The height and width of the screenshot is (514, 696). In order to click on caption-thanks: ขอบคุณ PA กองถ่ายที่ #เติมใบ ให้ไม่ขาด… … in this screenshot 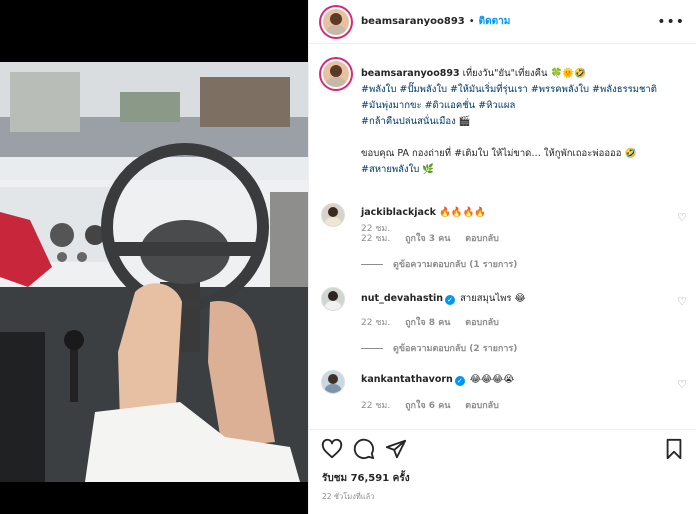, I will do `click(499, 153)`.